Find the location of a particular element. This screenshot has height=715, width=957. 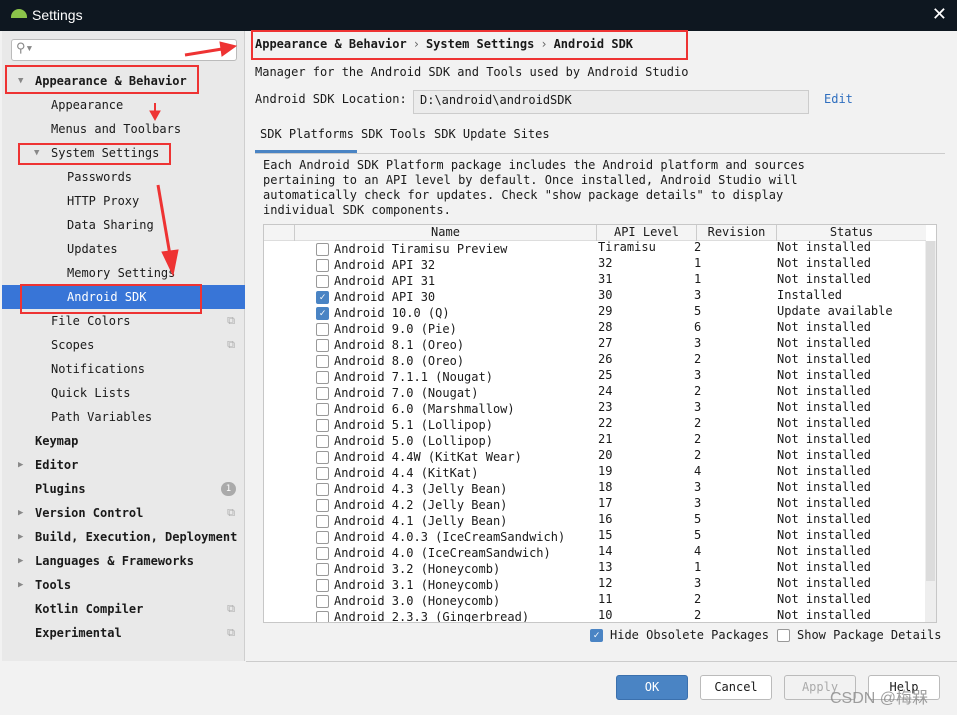

sidebar-item: Appearance is located at coordinates (123, 105).